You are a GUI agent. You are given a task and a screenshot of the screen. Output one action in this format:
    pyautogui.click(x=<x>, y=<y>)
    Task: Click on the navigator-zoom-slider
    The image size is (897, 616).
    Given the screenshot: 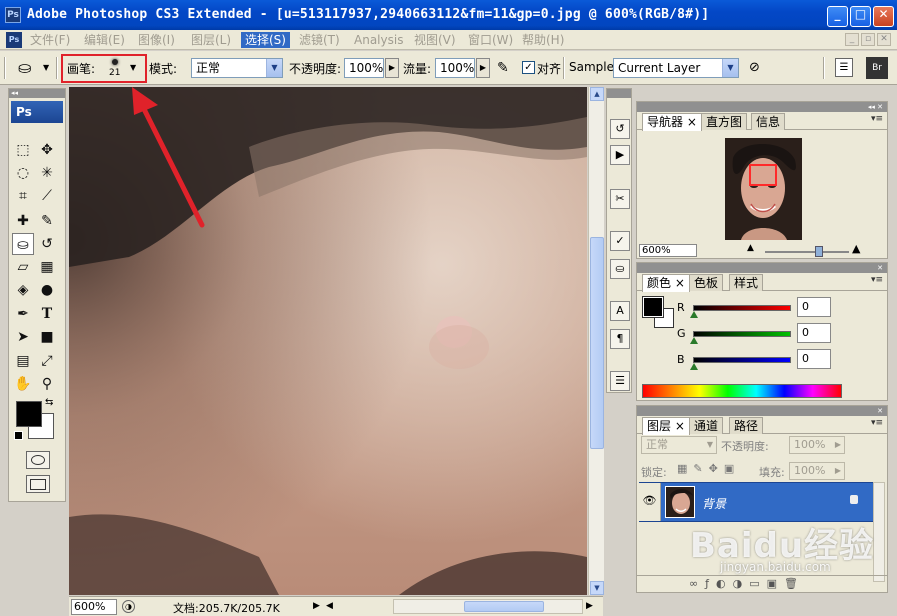 What is the action you would take?
    pyautogui.click(x=807, y=251)
    